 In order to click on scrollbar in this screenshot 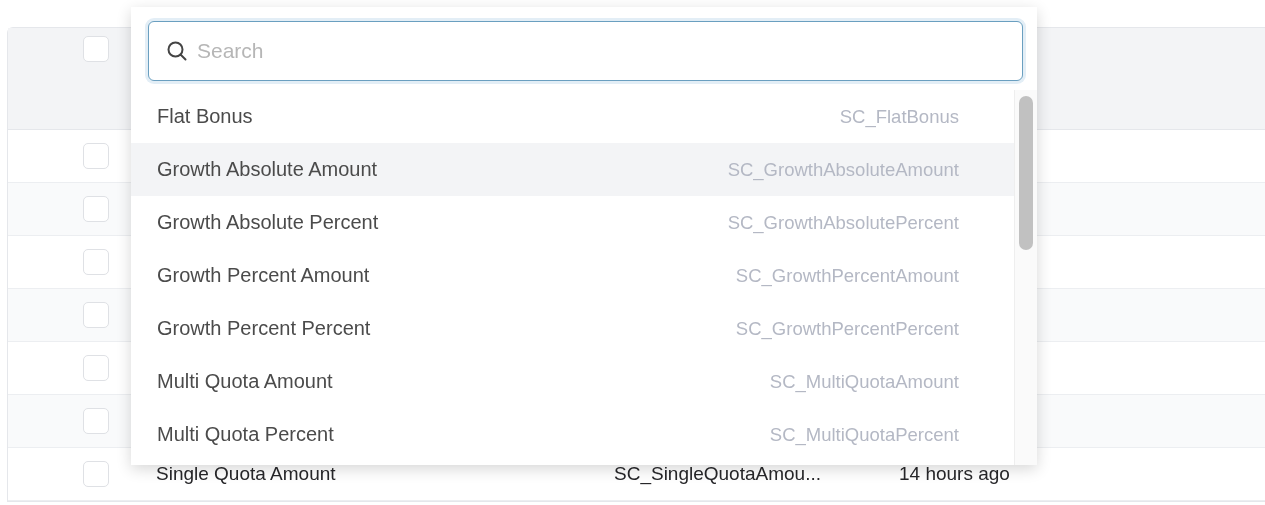, I will do `click(1025, 277)`.